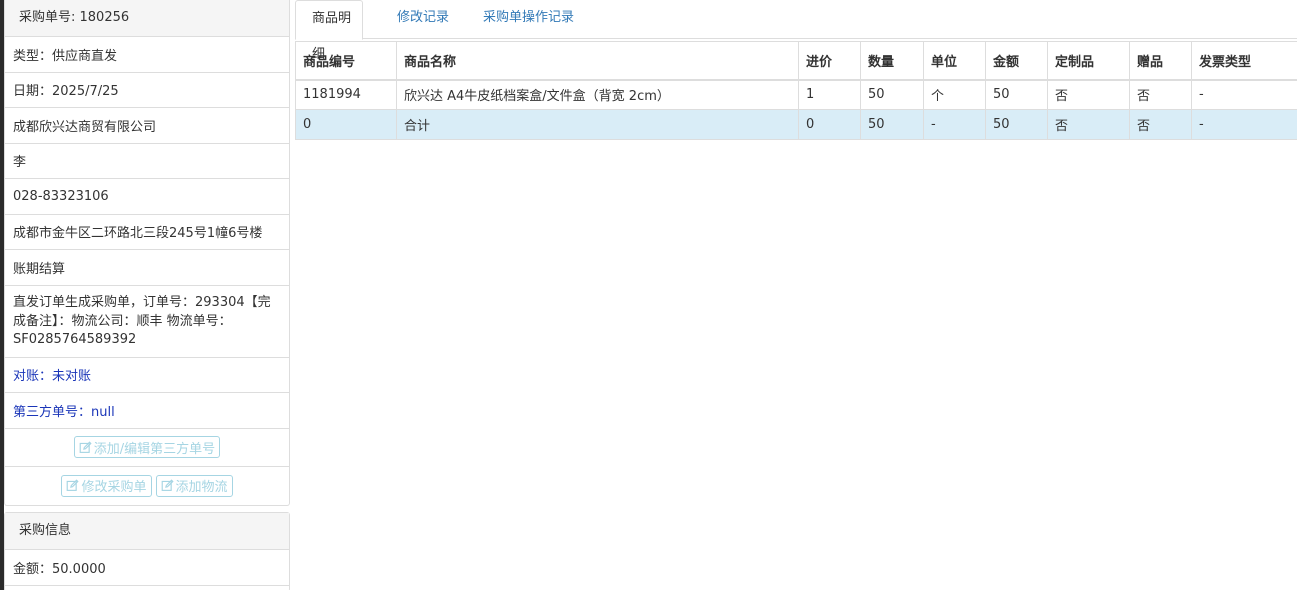 This screenshot has height=590, width=1297. Describe the element at coordinates (1160, 61) in the screenshot. I see `column-header: 赠品` at that location.